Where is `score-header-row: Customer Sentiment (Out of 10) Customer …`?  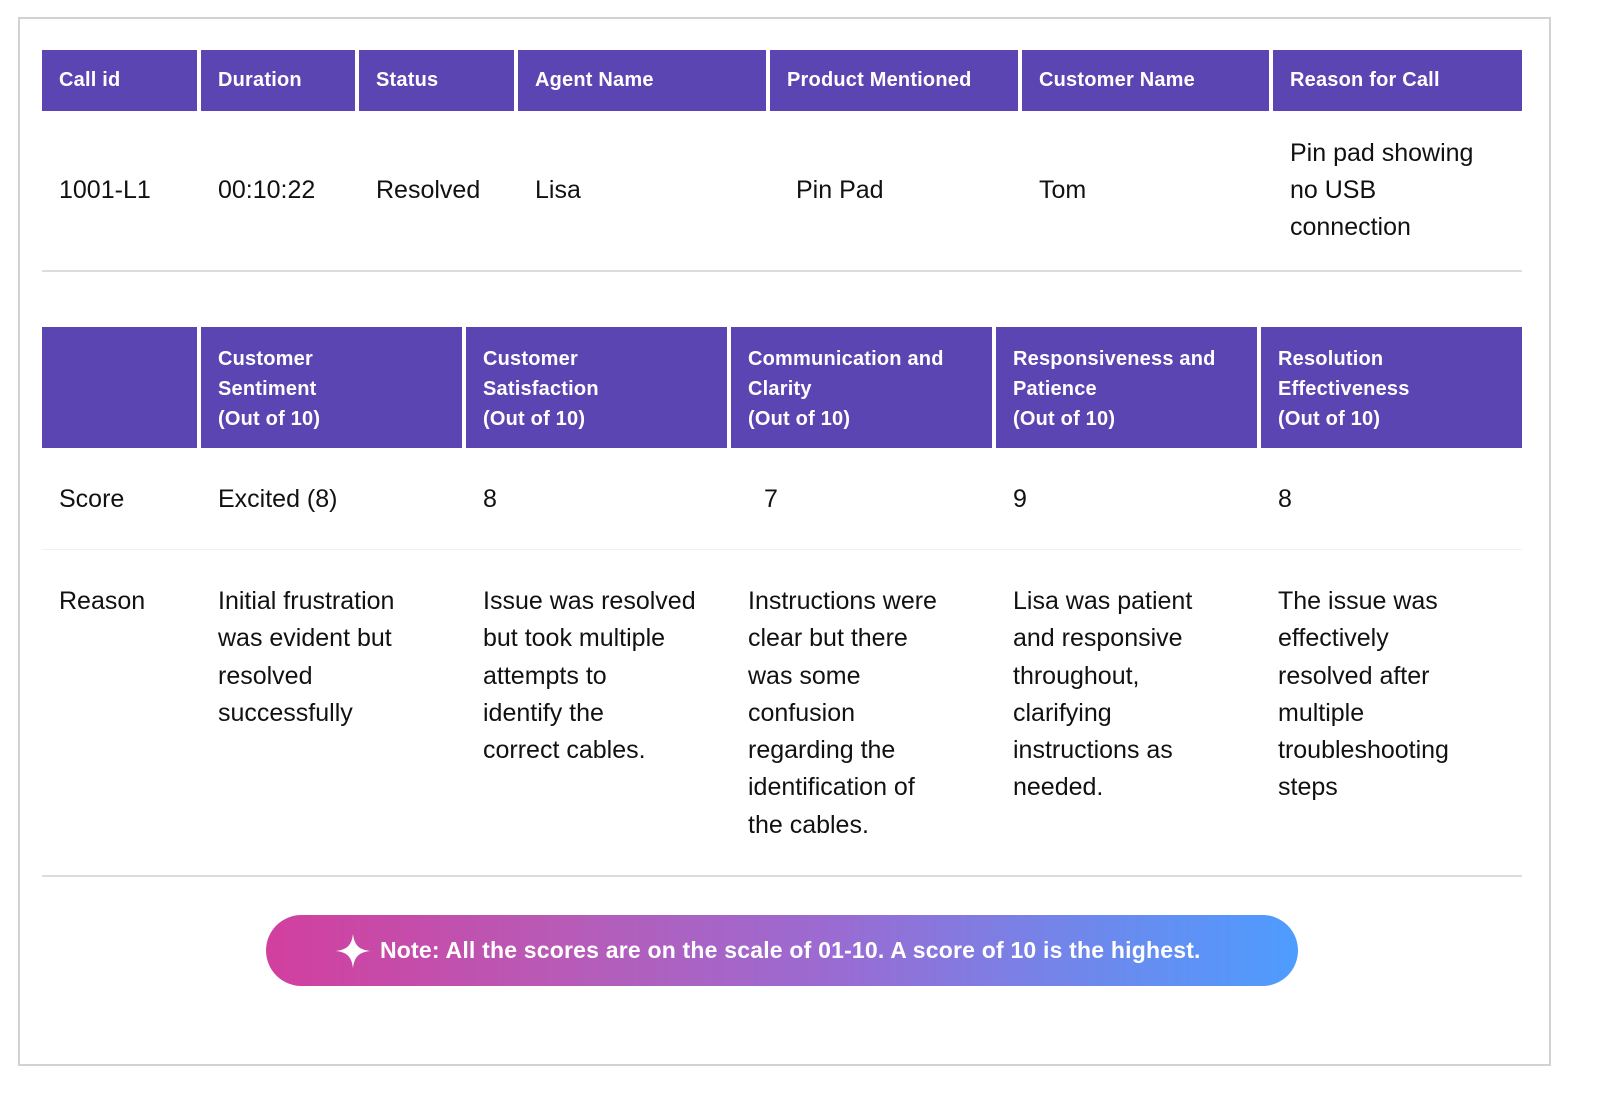 score-header-row: Customer Sentiment (Out of 10) Customer … is located at coordinates (782, 387).